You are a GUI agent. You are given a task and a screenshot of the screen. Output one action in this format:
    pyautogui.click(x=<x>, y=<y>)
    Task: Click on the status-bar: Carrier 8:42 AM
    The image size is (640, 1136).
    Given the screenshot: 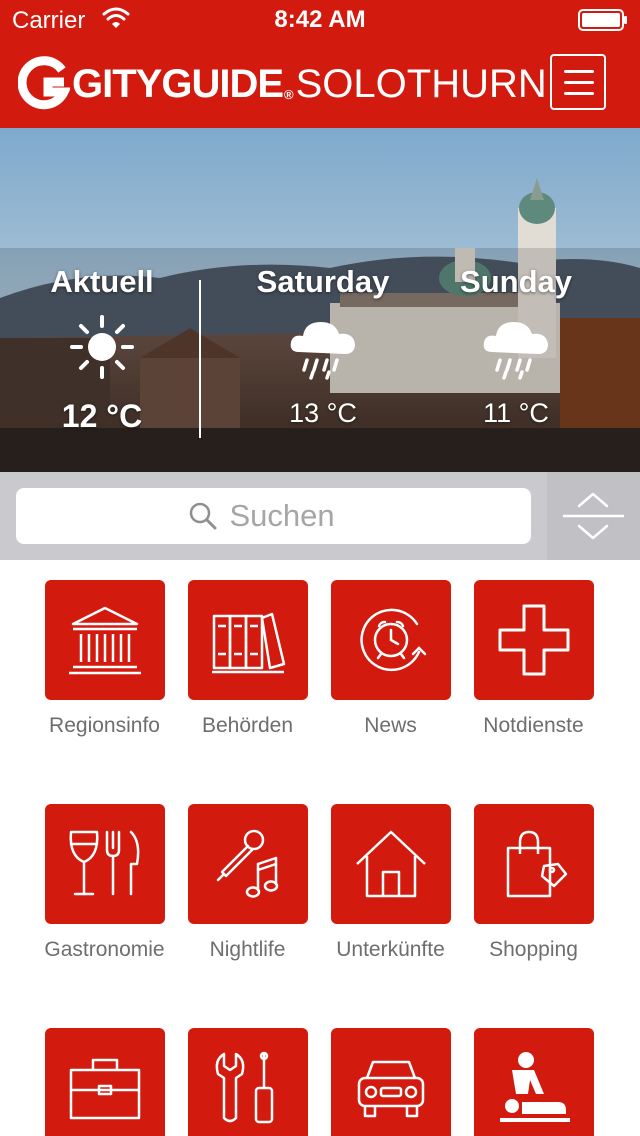 What is the action you would take?
    pyautogui.click(x=320, y=20)
    